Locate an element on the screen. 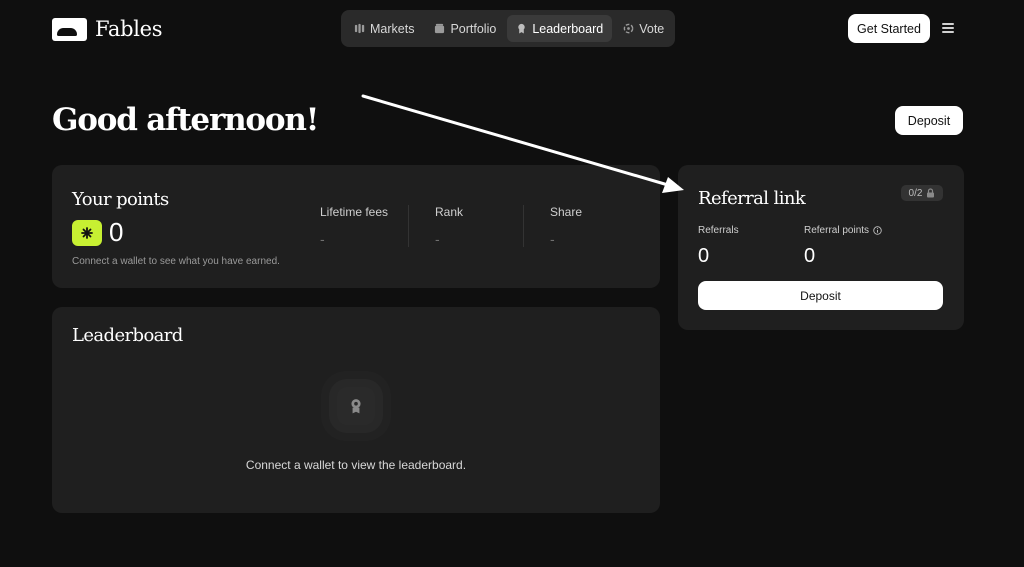  nav-item-markets: Markets is located at coordinates (384, 28).